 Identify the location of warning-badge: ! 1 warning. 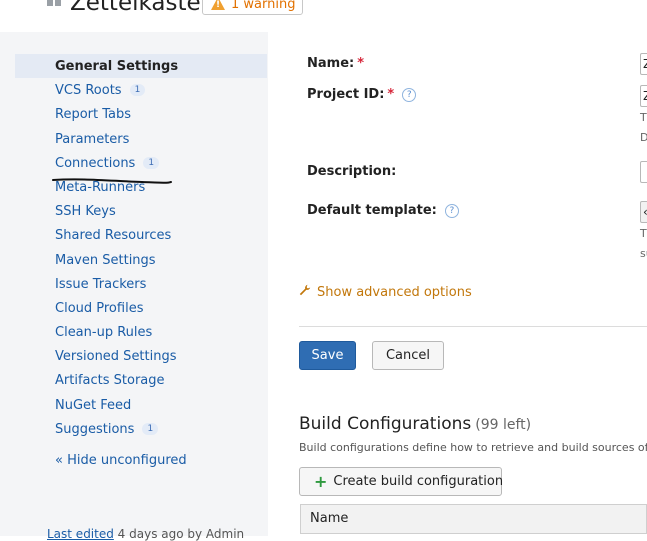
(253, 7).